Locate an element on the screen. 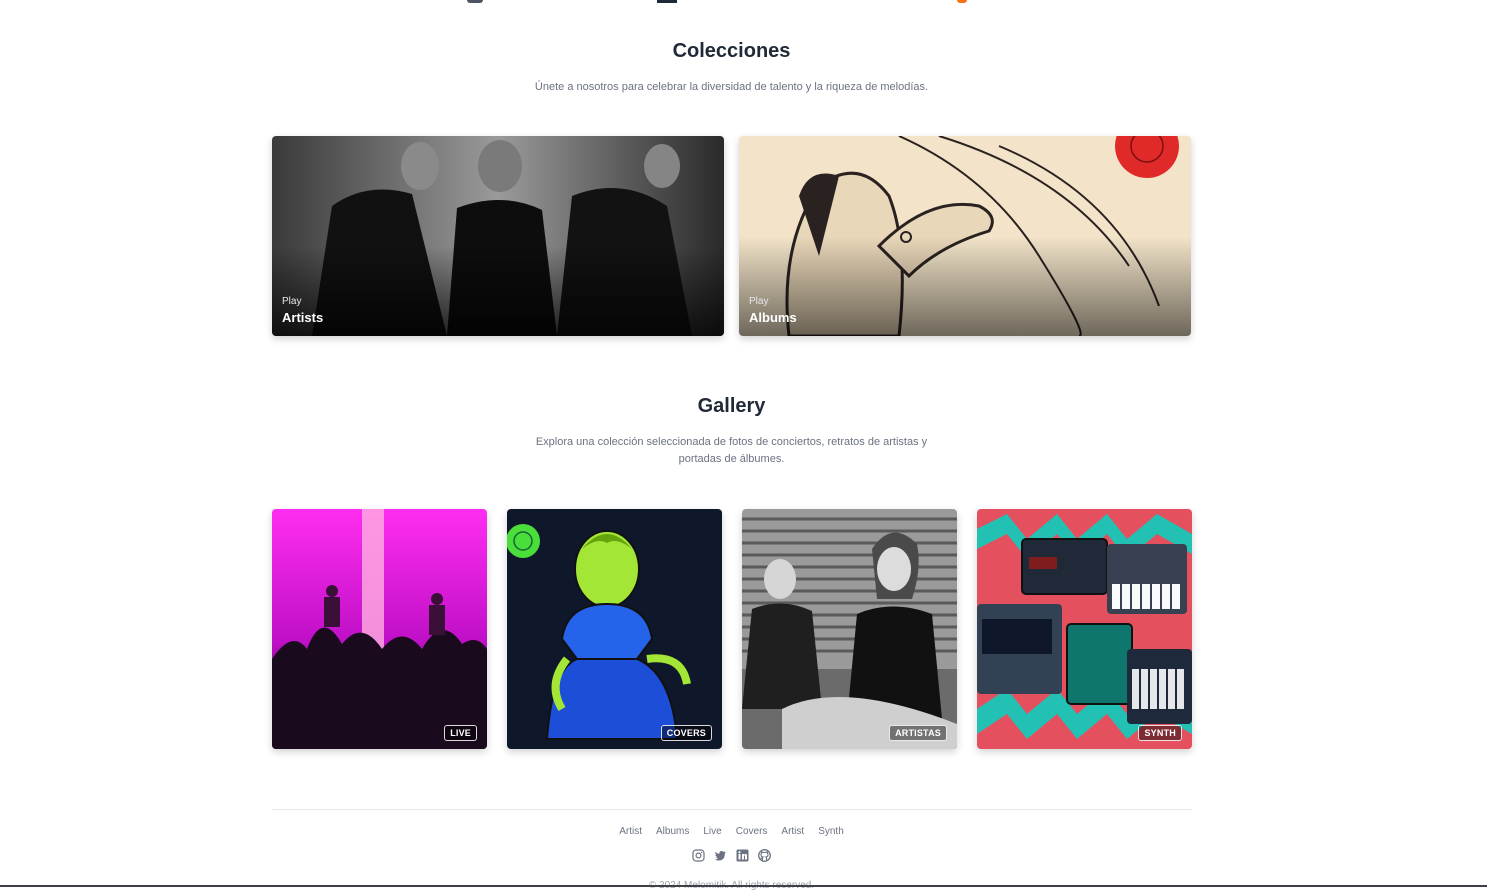  instagram-icon is located at coordinates (698, 855).